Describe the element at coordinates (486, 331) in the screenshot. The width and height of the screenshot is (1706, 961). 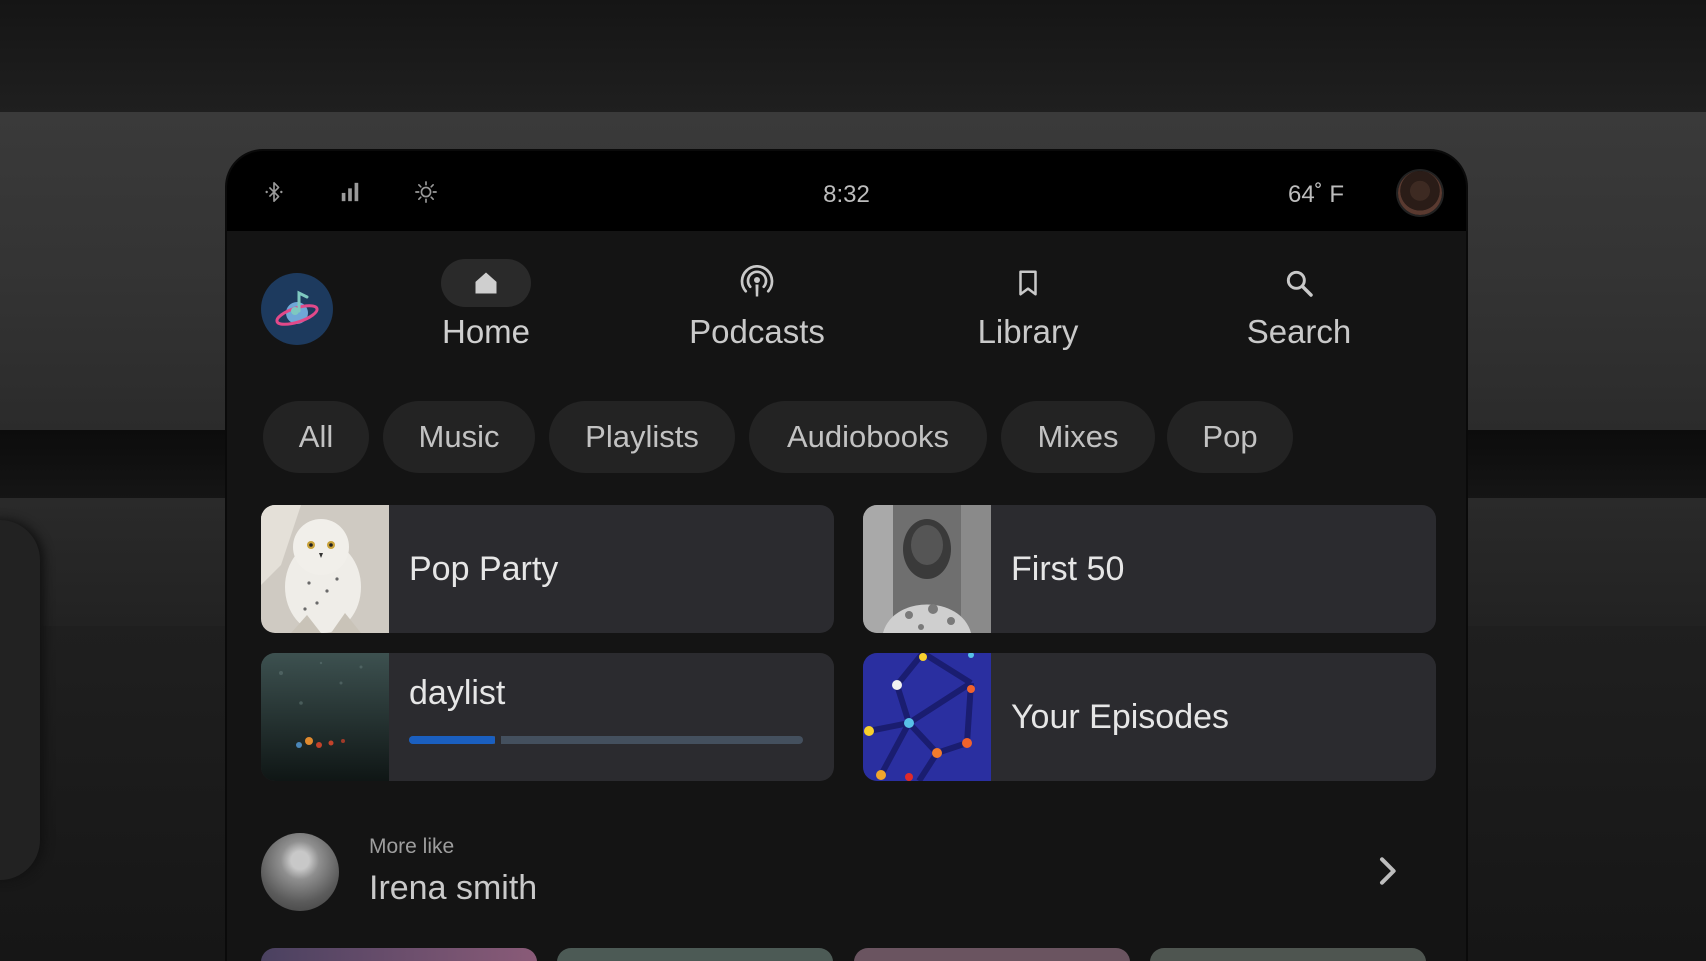
I see `tab-home-label: Home` at that location.